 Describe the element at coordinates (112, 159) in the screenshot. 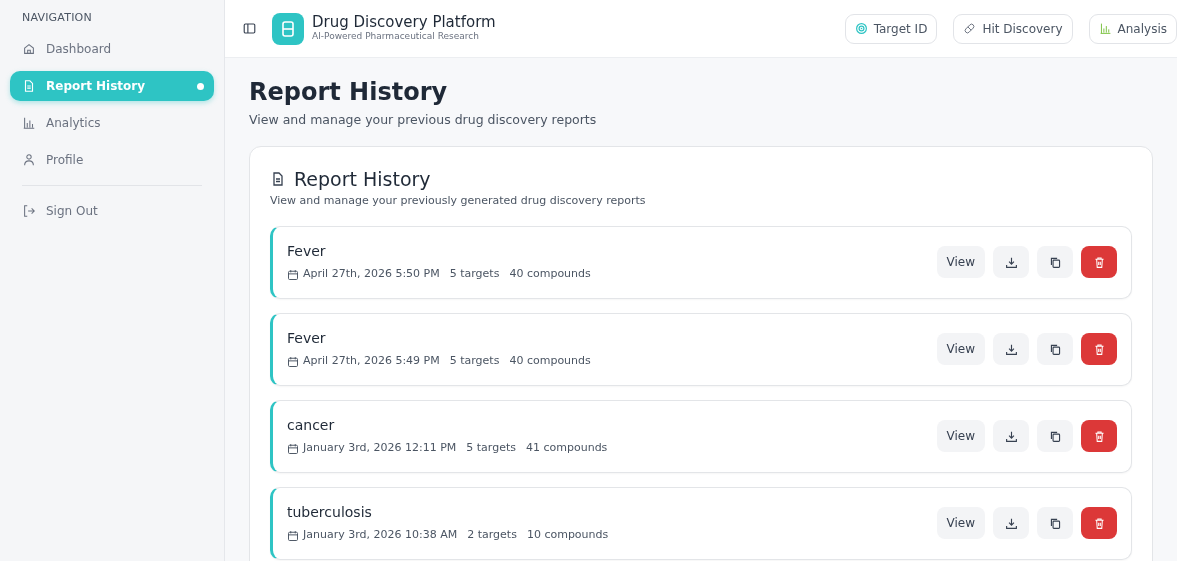

I see `nav-item: Profile` at that location.